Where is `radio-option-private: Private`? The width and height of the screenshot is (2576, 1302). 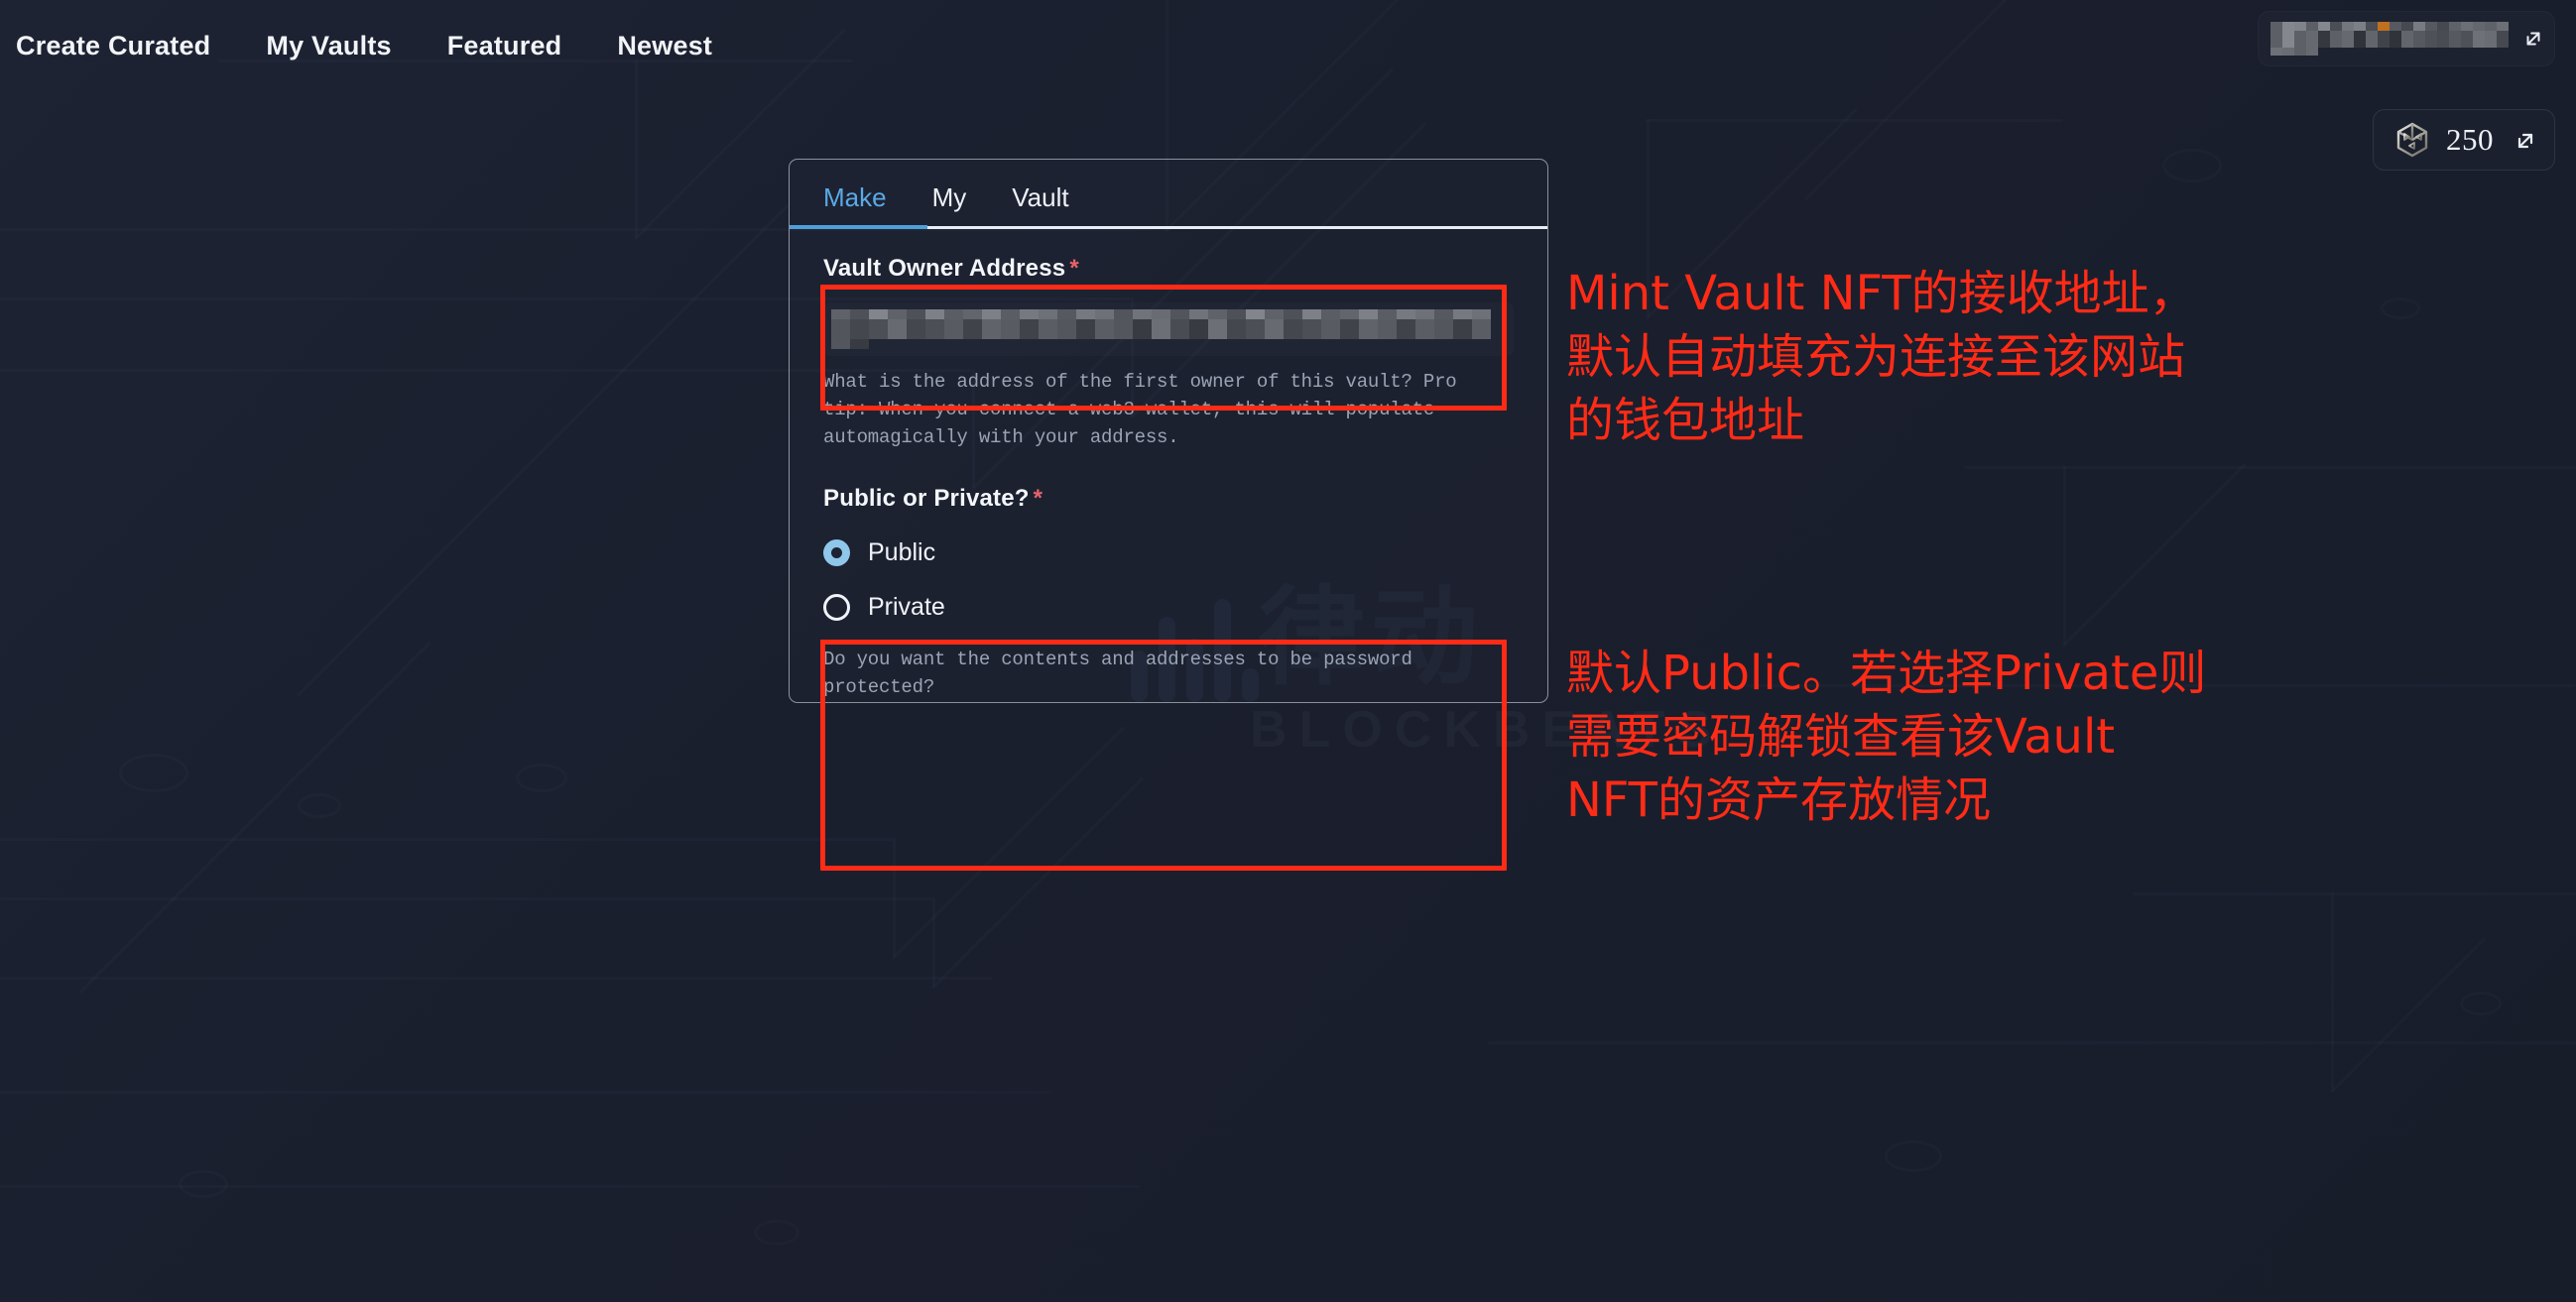
radio-option-private: Private is located at coordinates (1168, 608).